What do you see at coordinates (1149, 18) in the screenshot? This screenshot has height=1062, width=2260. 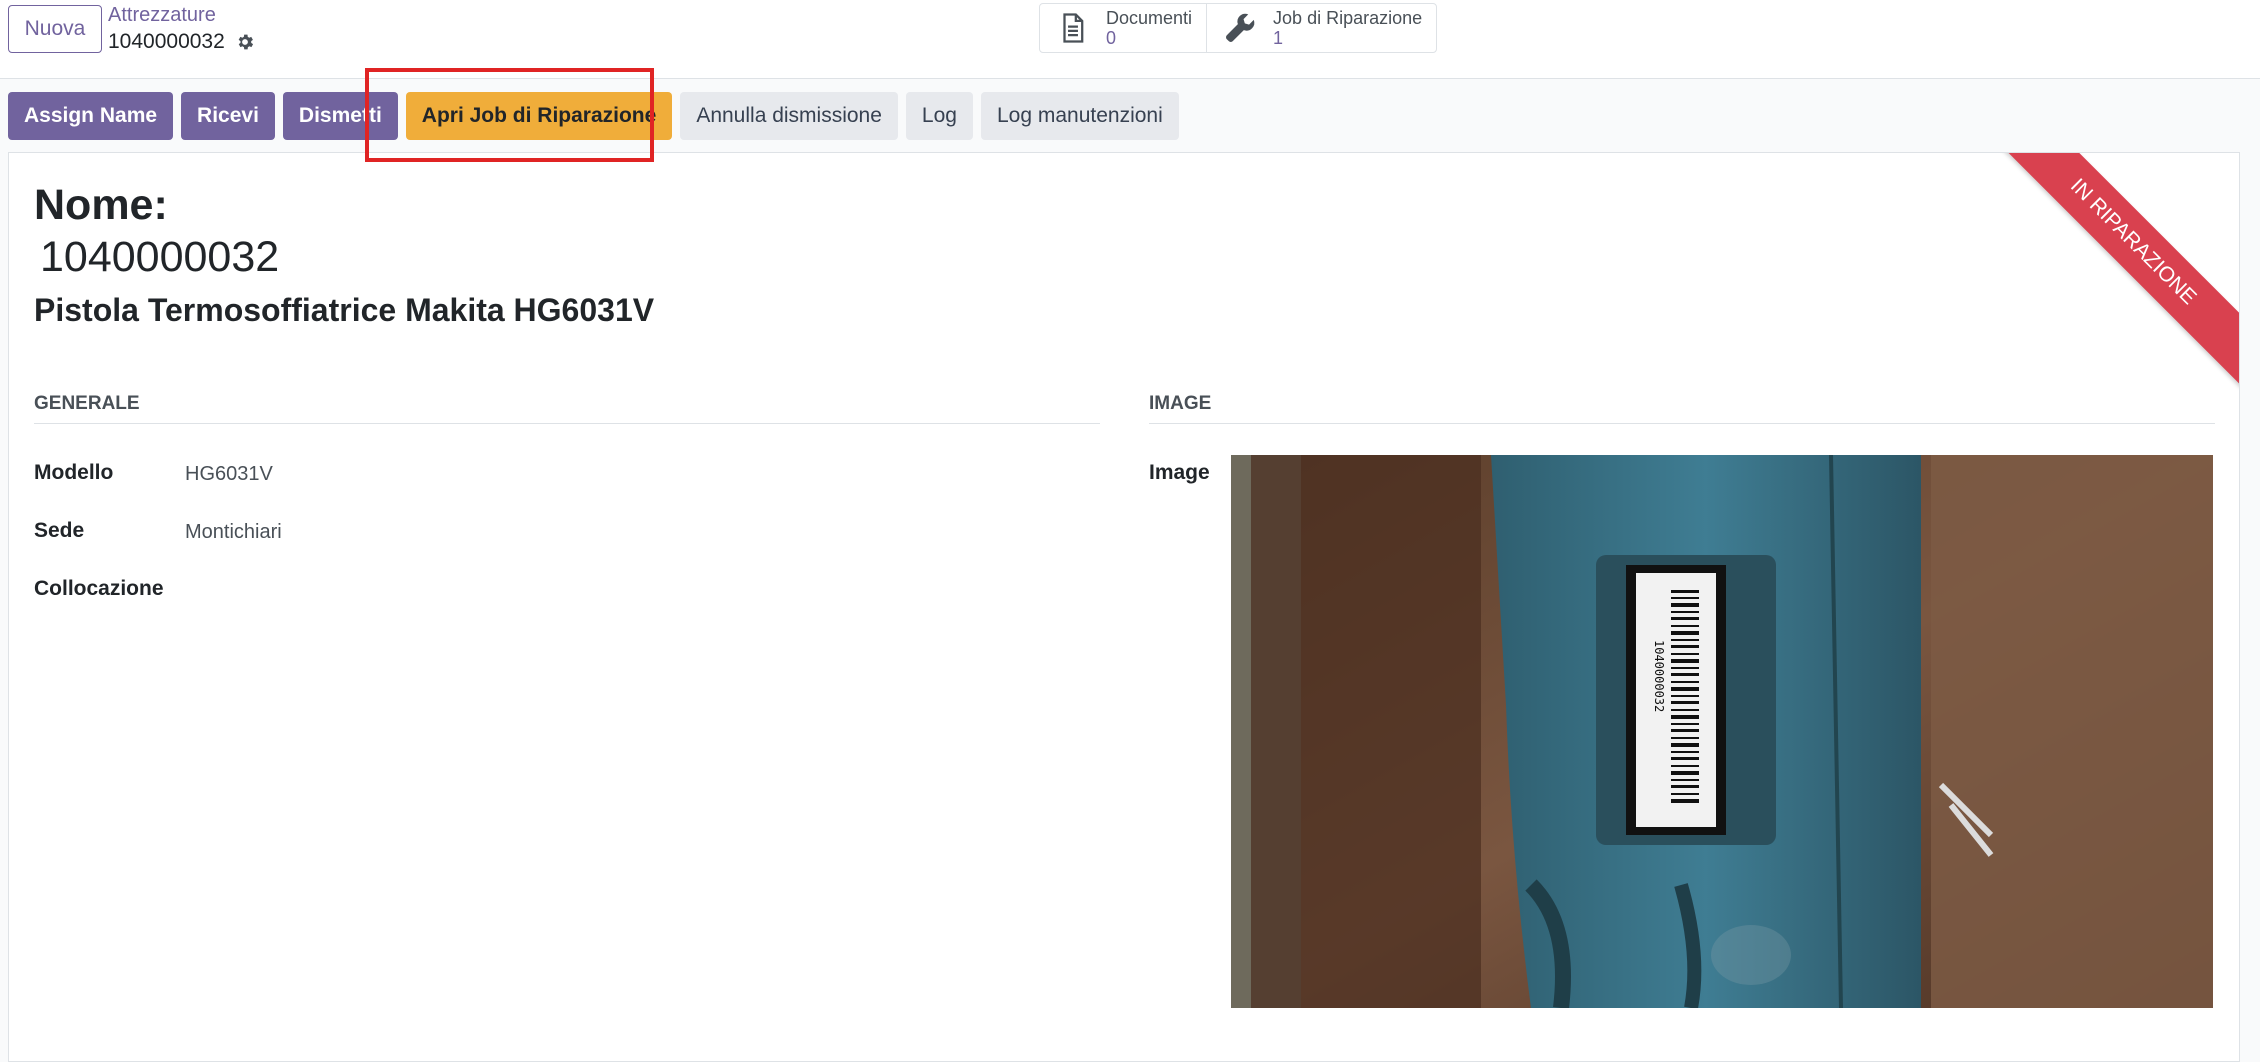 I see `smart-button-documents-label: Documenti` at bounding box center [1149, 18].